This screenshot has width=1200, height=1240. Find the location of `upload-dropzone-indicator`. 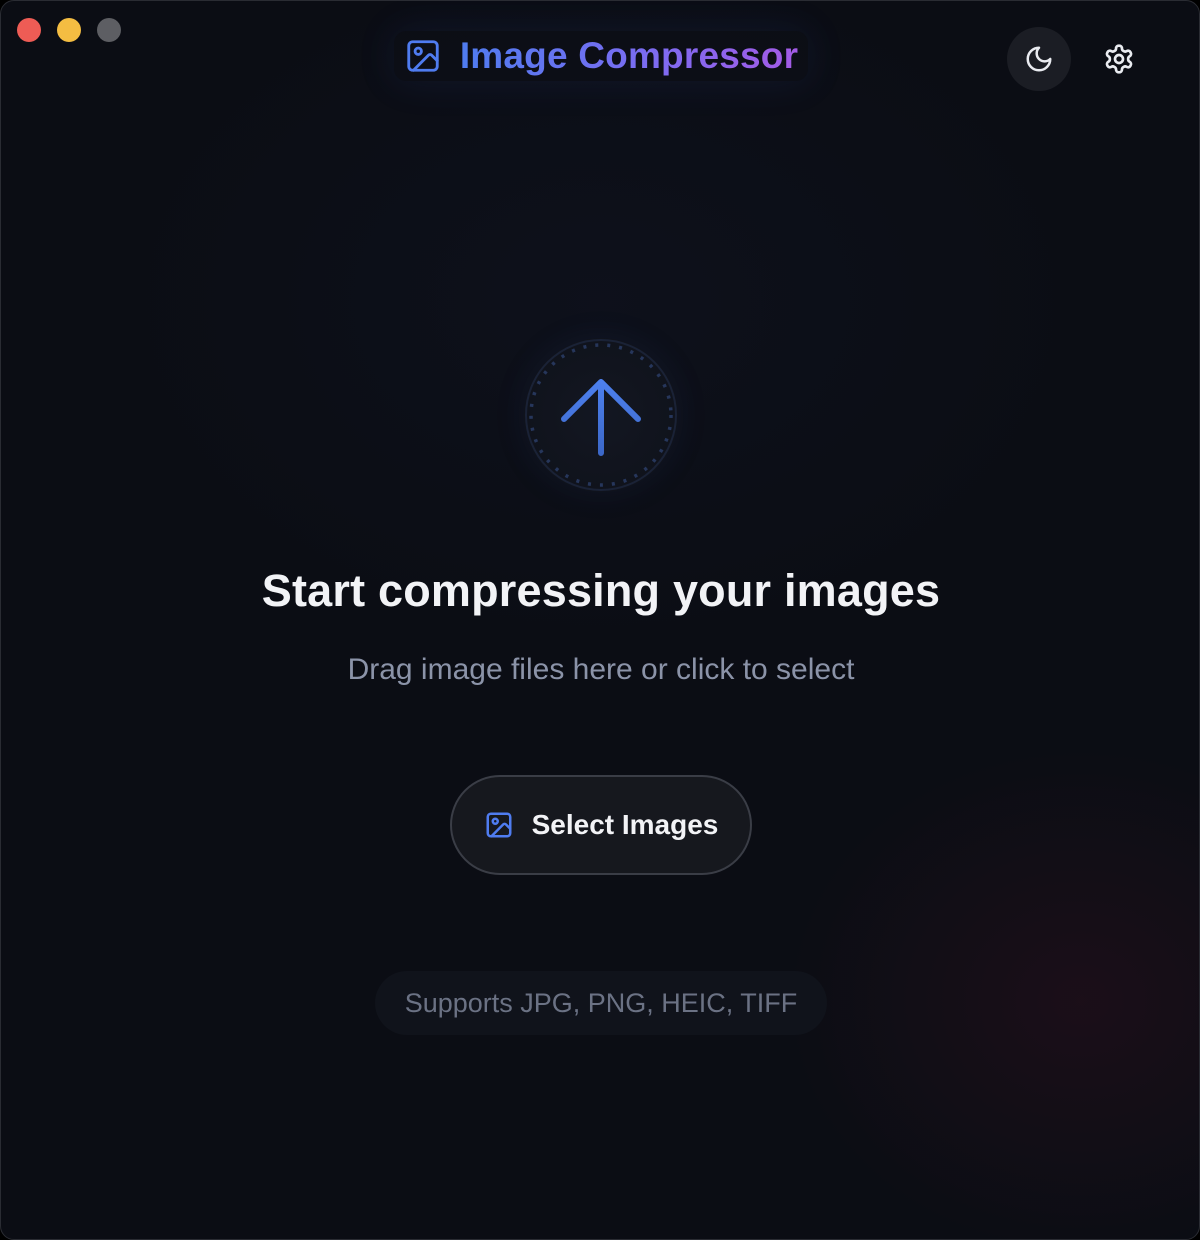

upload-dropzone-indicator is located at coordinates (601, 415).